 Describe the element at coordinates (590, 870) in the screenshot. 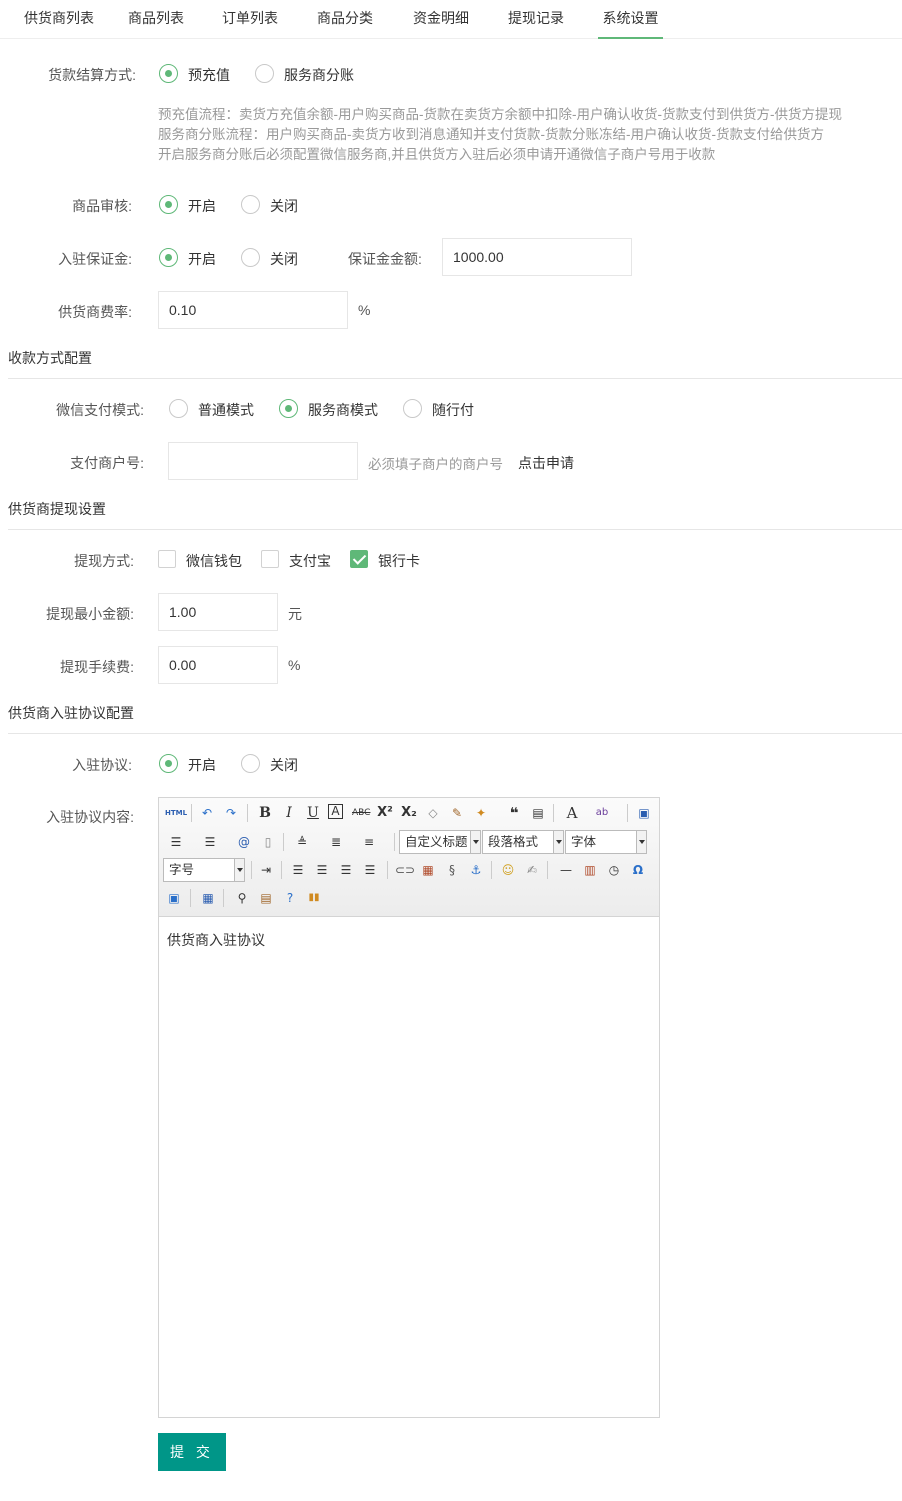

I see `date-icon: ▥` at that location.